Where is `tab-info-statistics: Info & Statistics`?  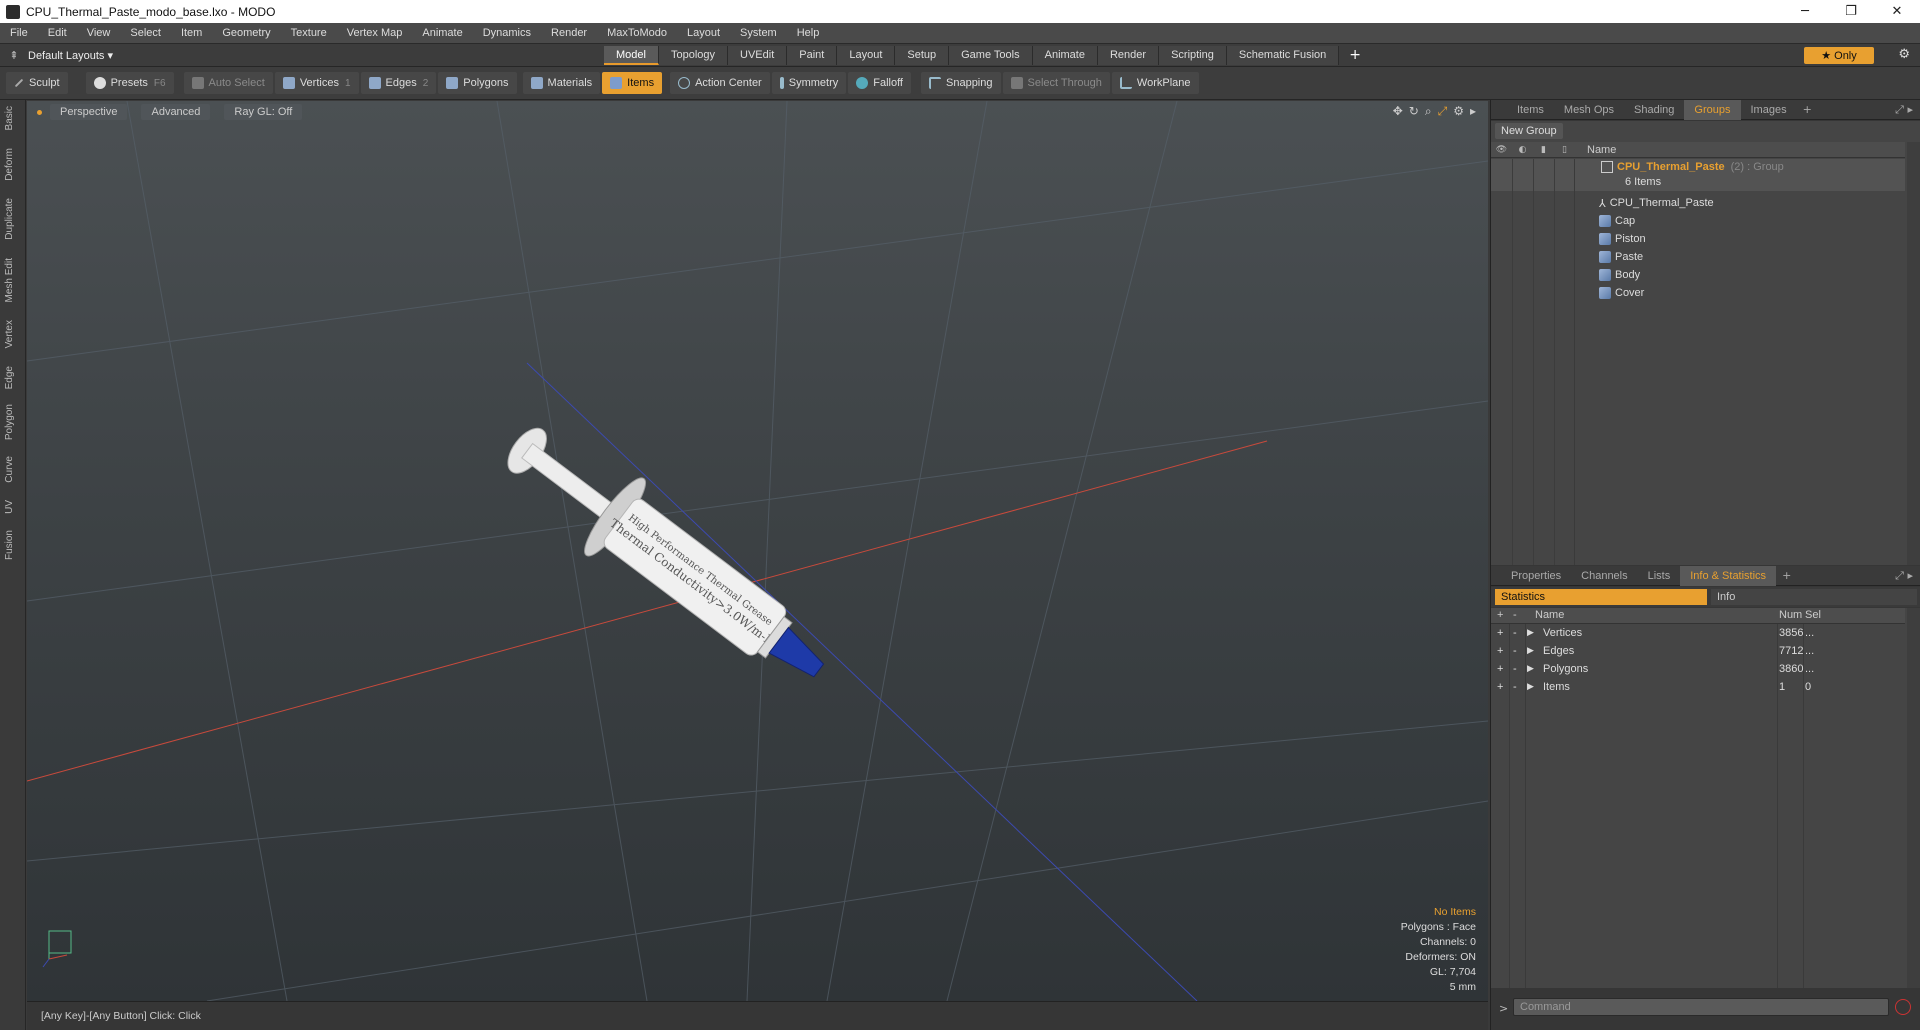
tab-info-statistics: Info & Statistics is located at coordinates (1728, 575).